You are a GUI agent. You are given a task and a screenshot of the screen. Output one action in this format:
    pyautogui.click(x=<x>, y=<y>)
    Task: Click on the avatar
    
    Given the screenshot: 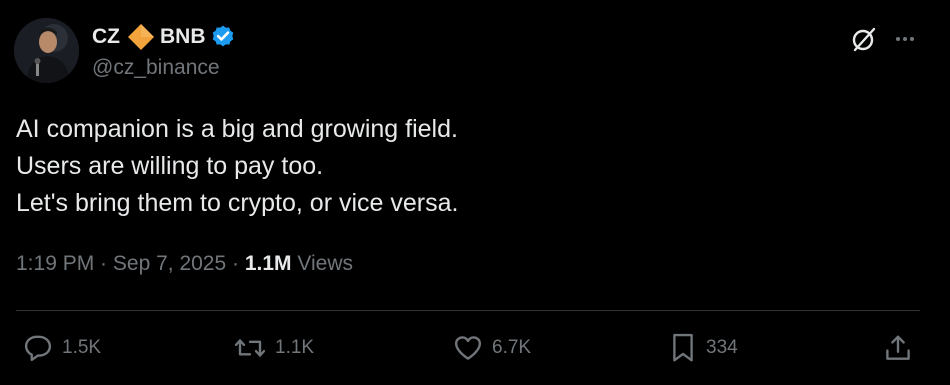 What is the action you would take?
    pyautogui.click(x=46, y=50)
    